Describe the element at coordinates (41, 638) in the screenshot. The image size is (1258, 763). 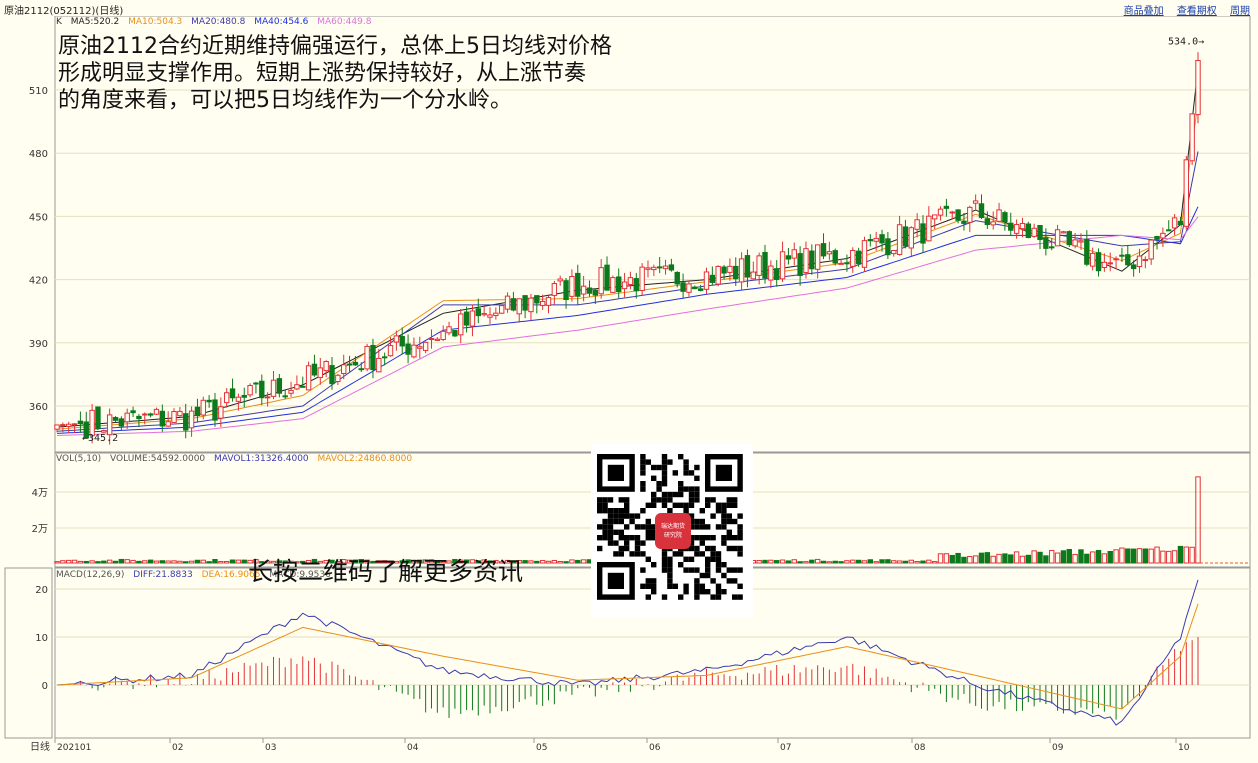
I see `macd-tick-label: 10` at that location.